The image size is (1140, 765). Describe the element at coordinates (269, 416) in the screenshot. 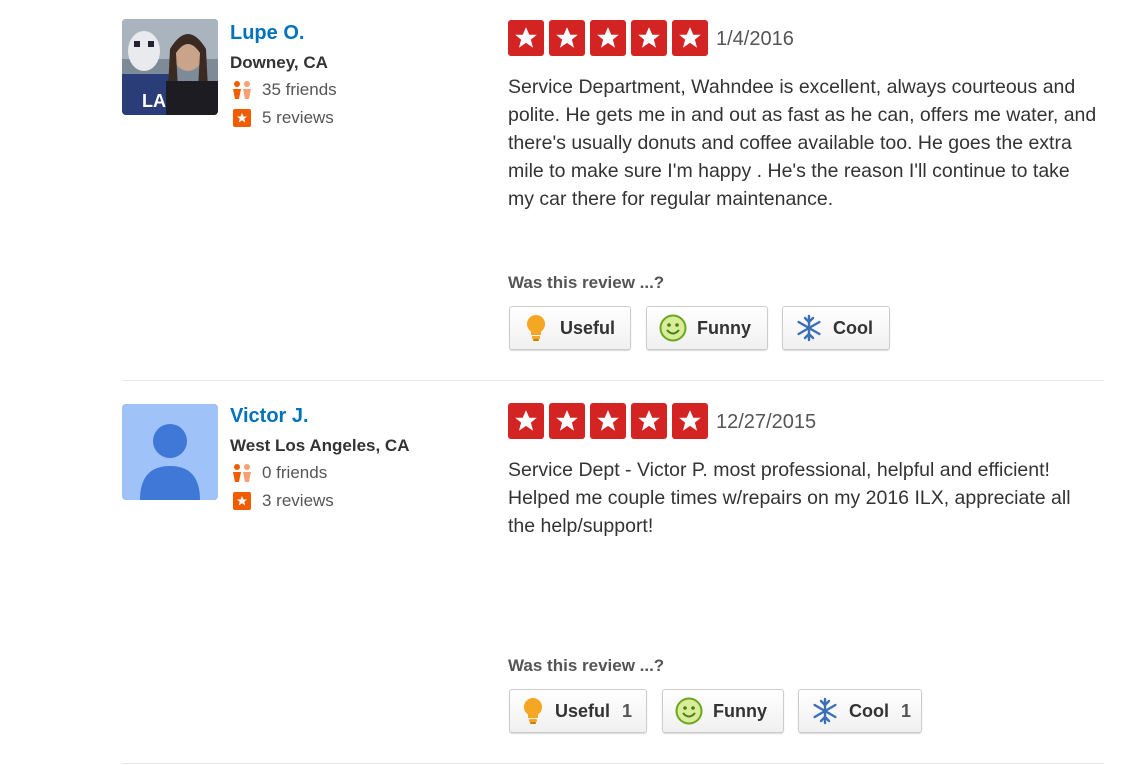

I see `user-name: Victor J.` at that location.